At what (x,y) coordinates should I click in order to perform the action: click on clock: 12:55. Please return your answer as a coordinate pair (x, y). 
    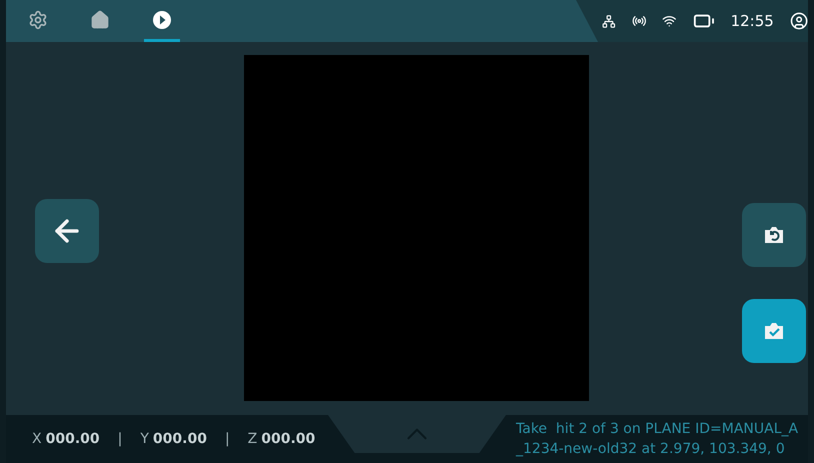
    Looking at the image, I should click on (752, 21).